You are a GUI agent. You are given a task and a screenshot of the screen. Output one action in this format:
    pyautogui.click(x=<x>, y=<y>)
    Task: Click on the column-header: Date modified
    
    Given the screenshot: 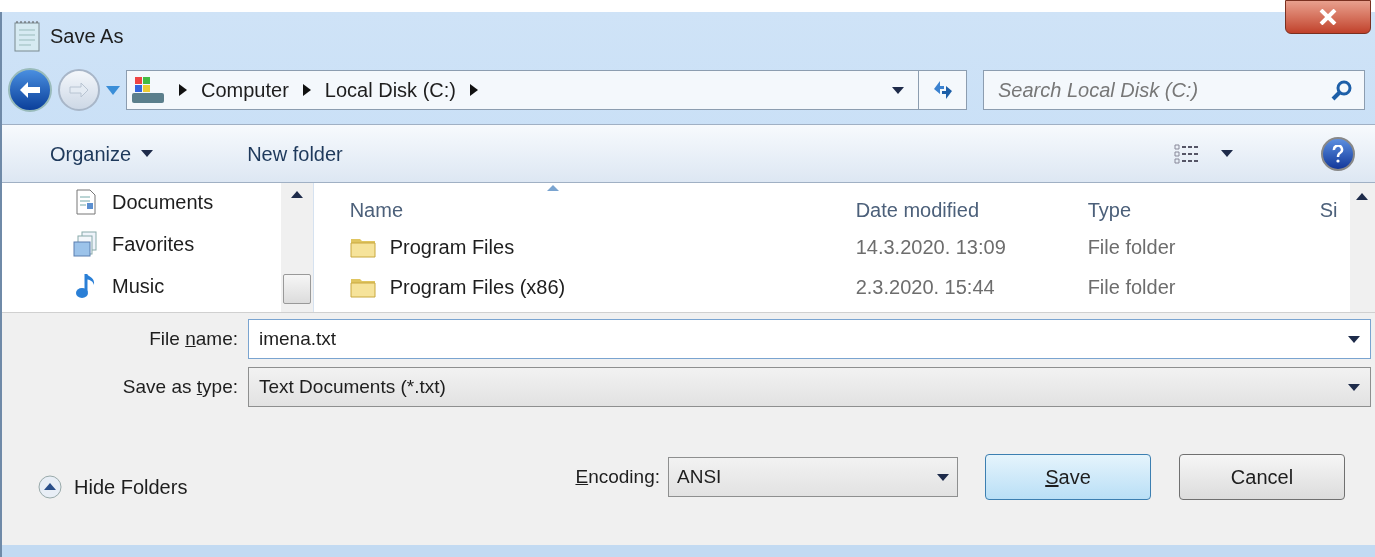 What is the action you would take?
    pyautogui.click(x=971, y=210)
    